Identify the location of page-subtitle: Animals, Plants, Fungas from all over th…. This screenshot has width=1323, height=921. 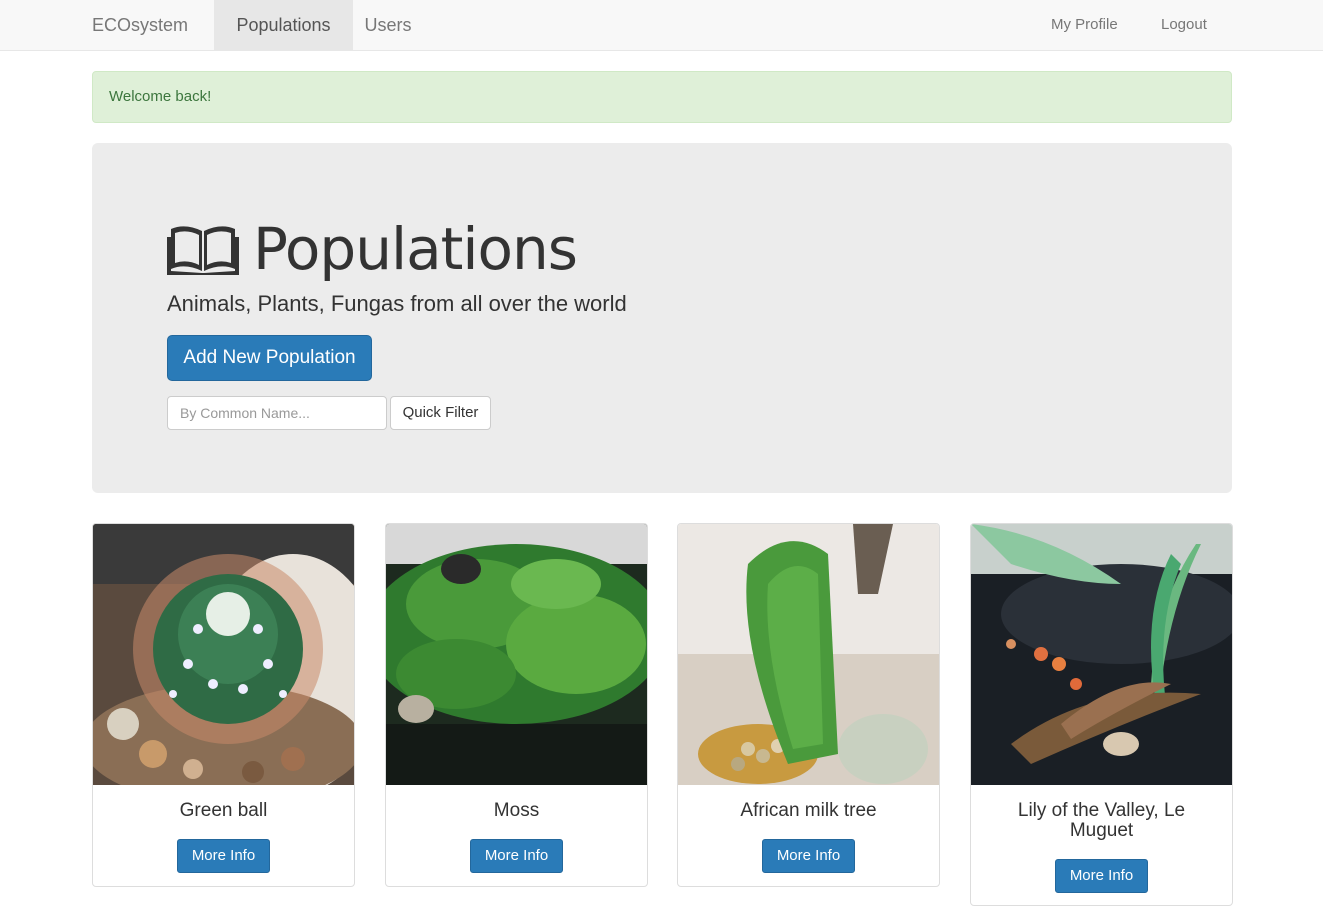
(397, 303).